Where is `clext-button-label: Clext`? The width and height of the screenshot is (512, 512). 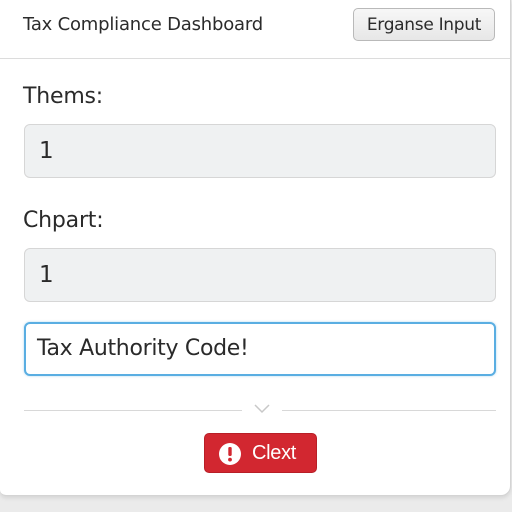
clext-button-label: Clext is located at coordinates (274, 453).